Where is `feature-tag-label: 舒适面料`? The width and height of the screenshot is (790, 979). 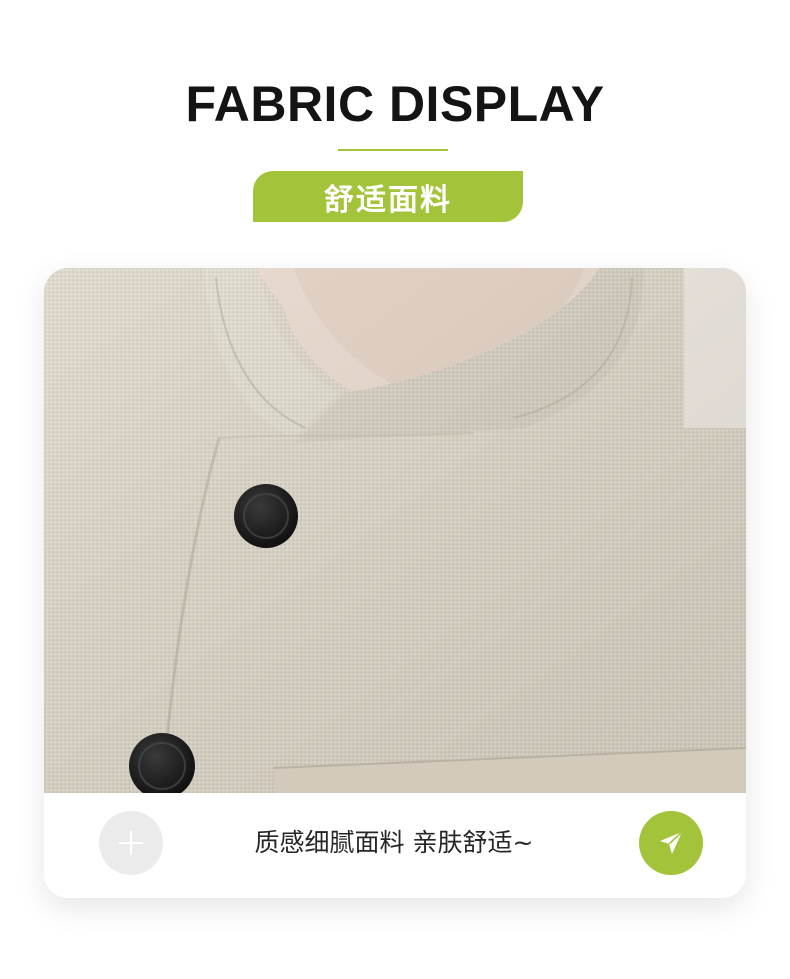
feature-tag-label: 舒适面料 is located at coordinates (388, 200).